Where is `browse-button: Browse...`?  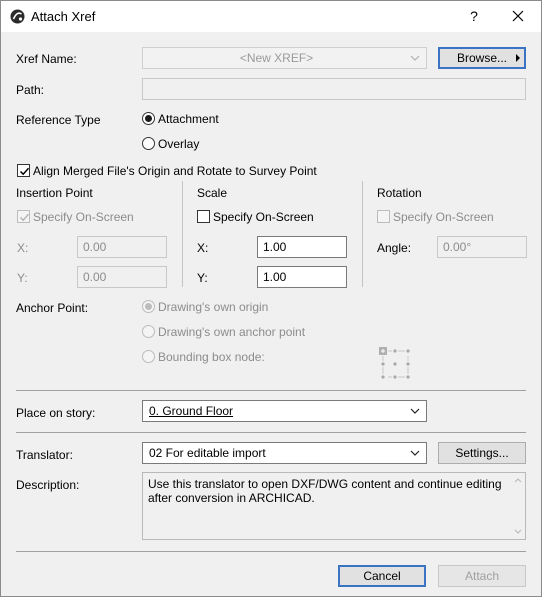
browse-button: Browse... is located at coordinates (482, 58).